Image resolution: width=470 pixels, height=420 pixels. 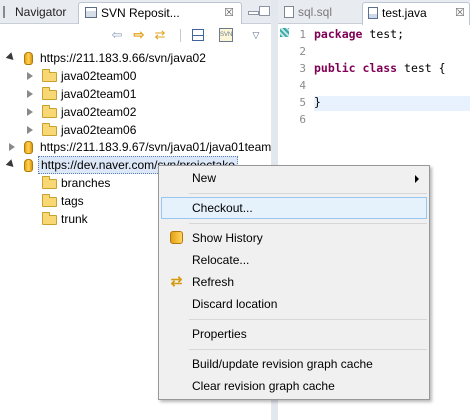 What do you see at coordinates (198, 35) in the screenshot?
I see `collapse-all-icon` at bounding box center [198, 35].